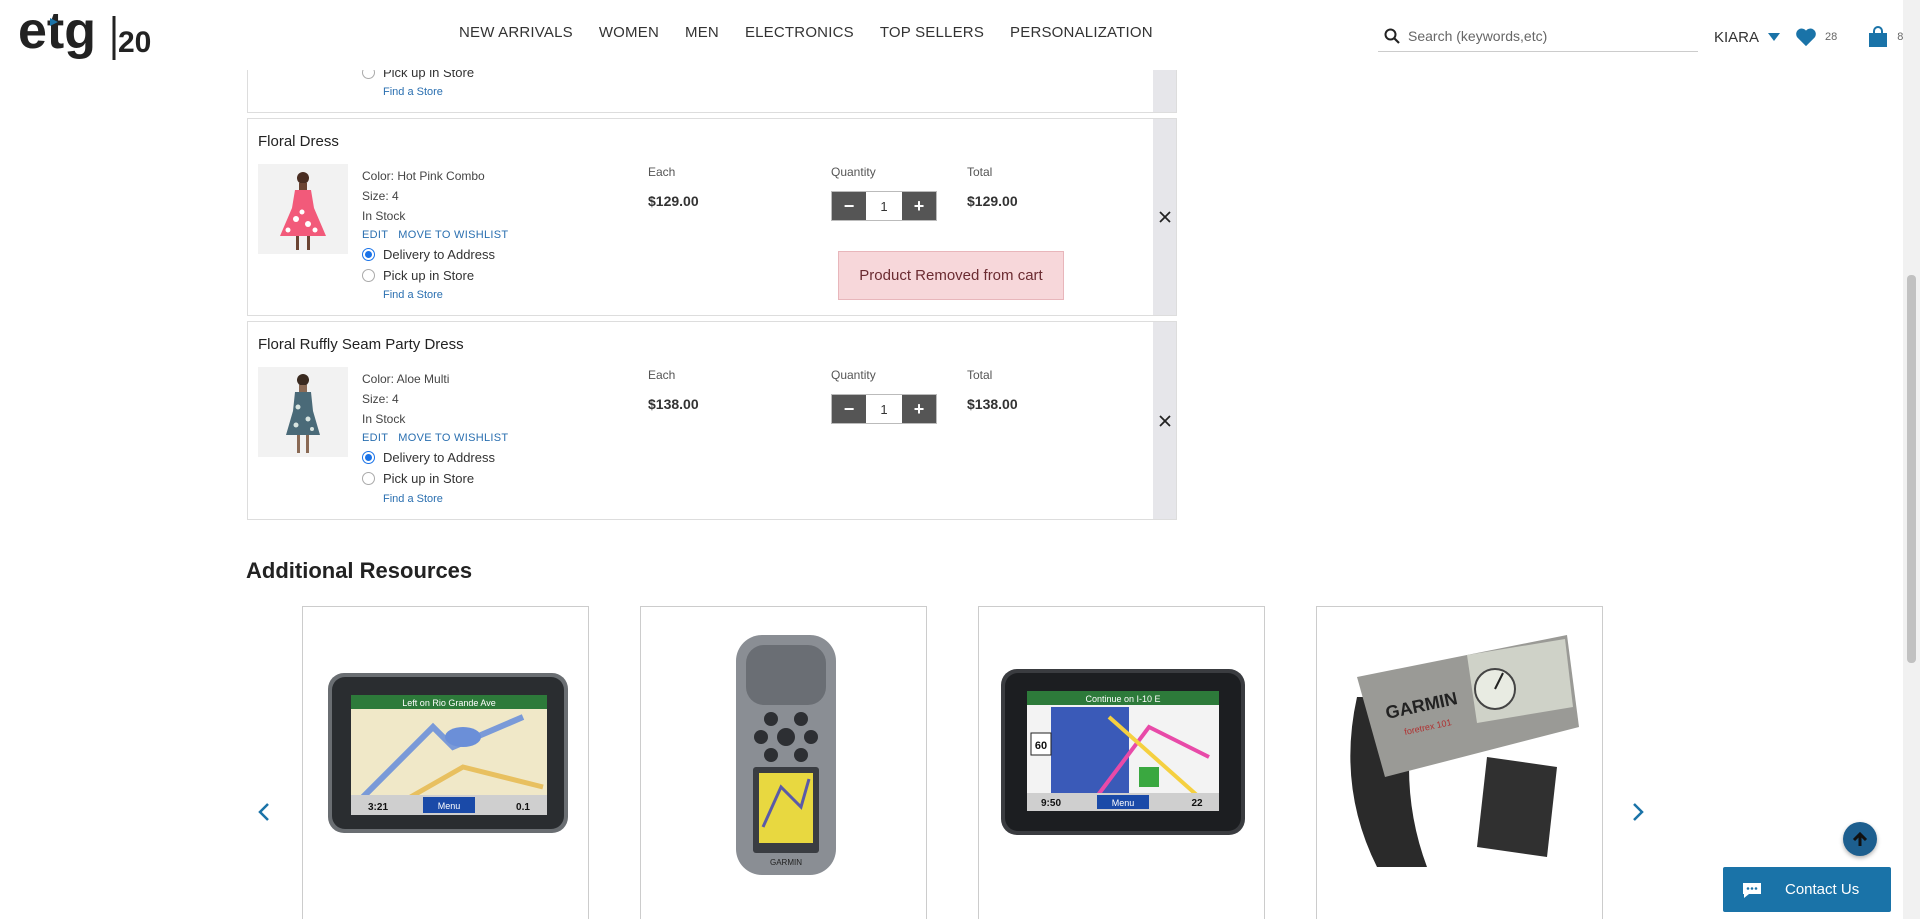  What do you see at coordinates (1548, 35) in the screenshot?
I see `search-input` at bounding box center [1548, 35].